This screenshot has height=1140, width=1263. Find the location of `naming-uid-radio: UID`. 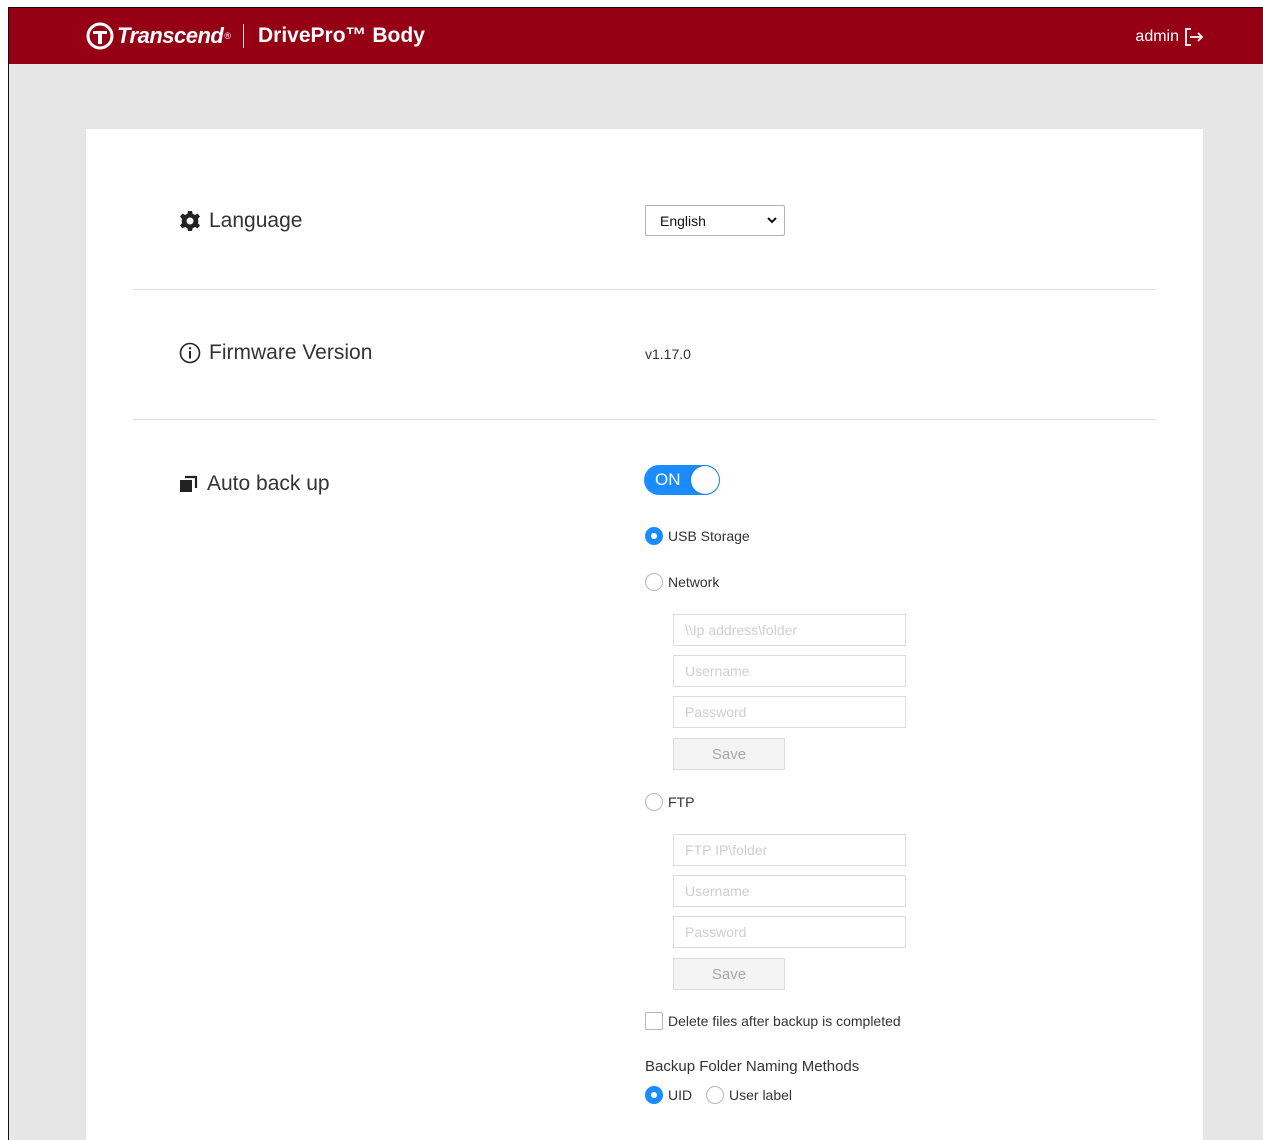

naming-uid-radio: UID is located at coordinates (668, 1095).